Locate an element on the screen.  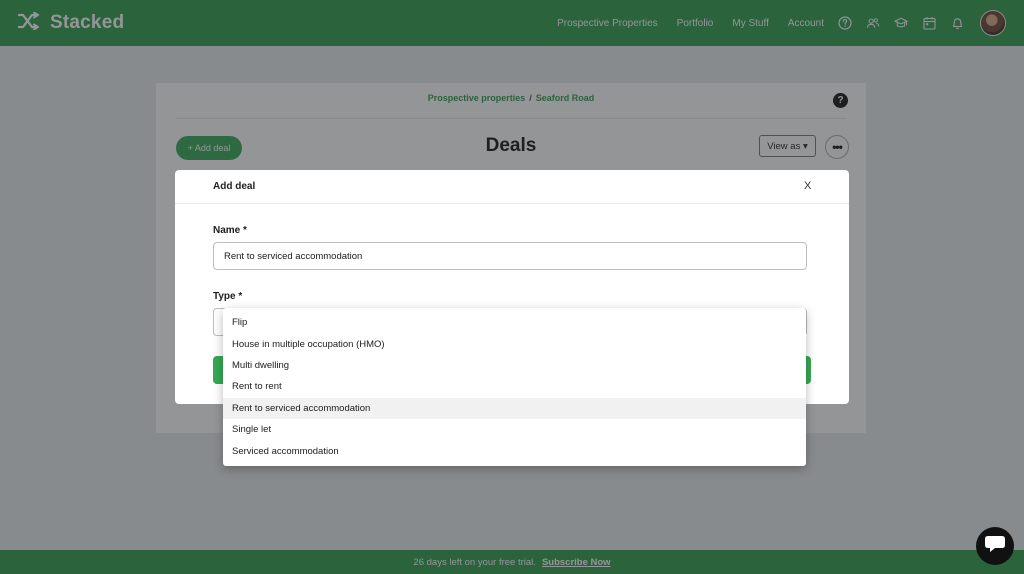
name-label: Name * is located at coordinates (230, 230).